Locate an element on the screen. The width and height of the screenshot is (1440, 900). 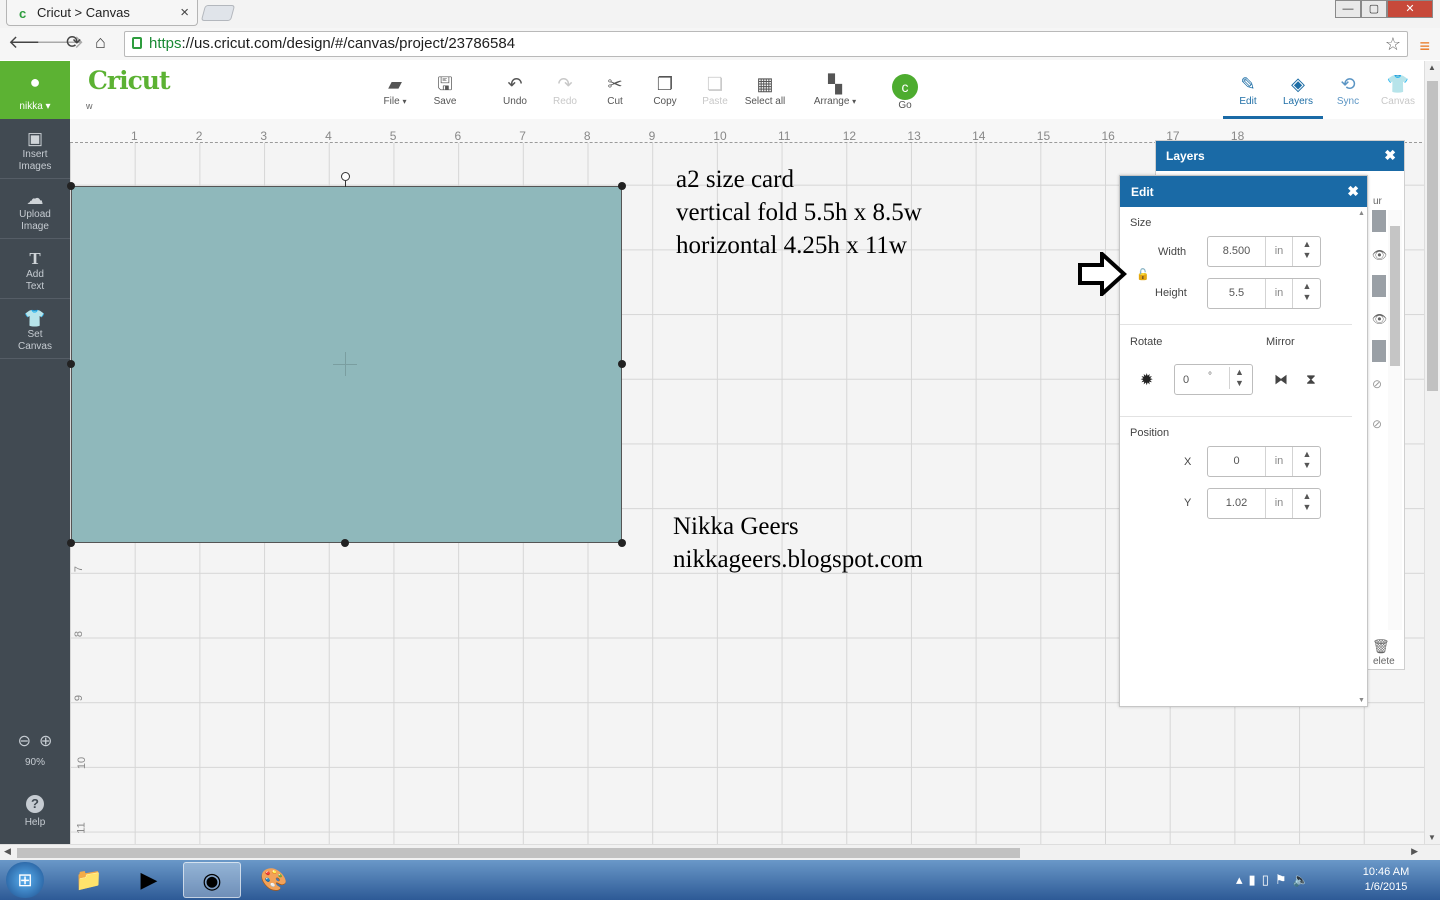
save-label: Save is located at coordinates (445, 101).